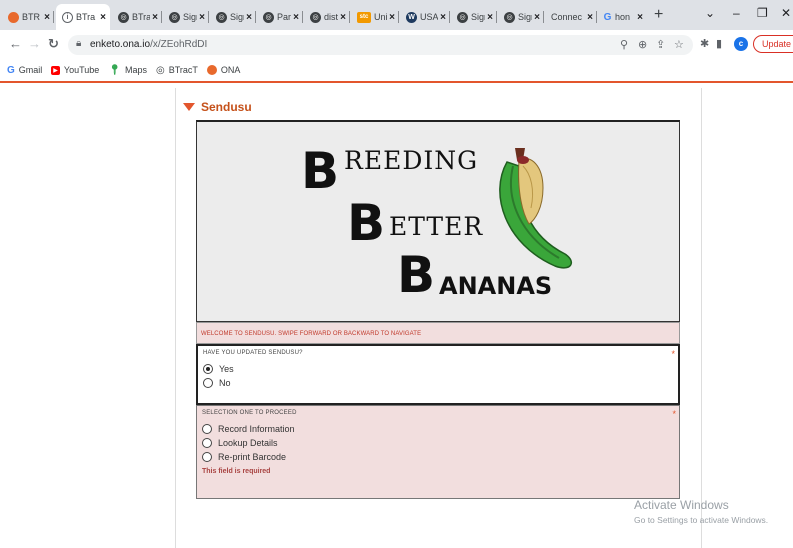  Describe the element at coordinates (786, 13) in the screenshot. I see `close-window-icon: ✕` at that location.